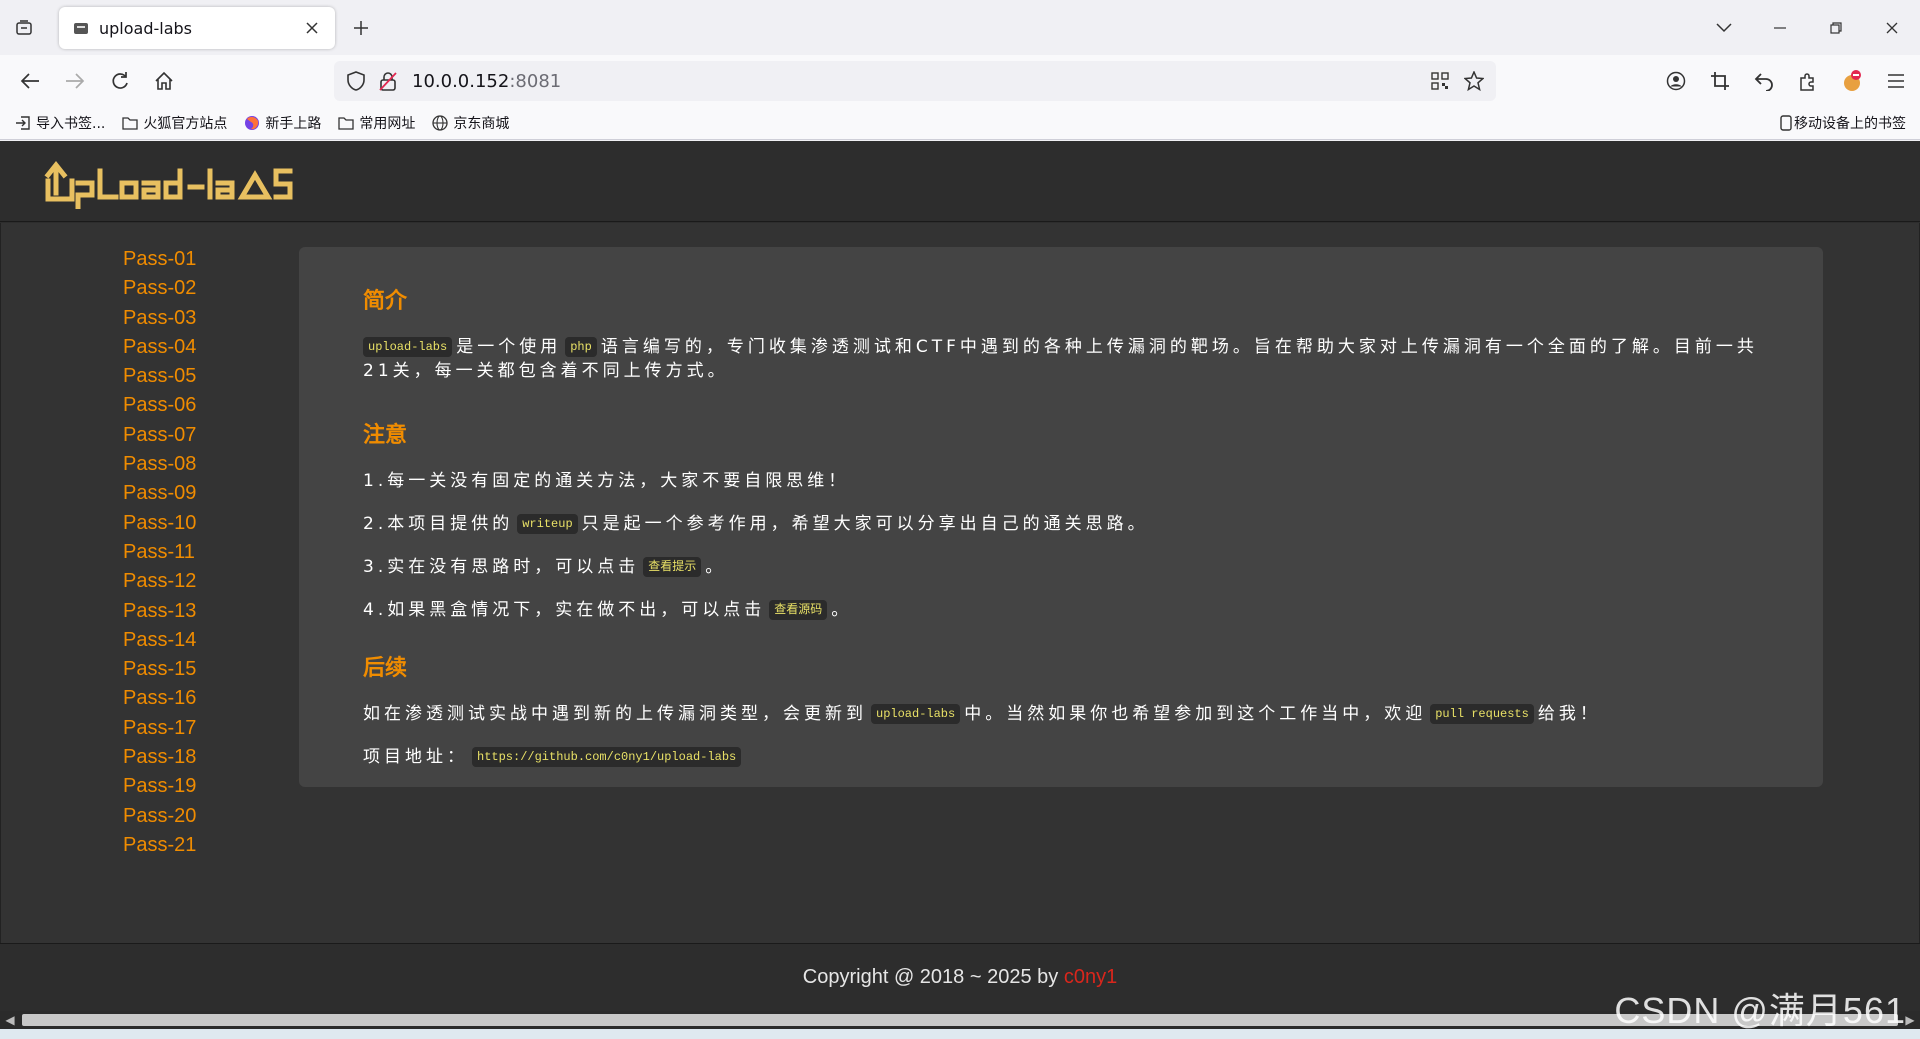 This screenshot has height=1039, width=1920. I want to click on note-3: 3.实在没有思路时，可以点击 查看提示。, so click(1061, 567).